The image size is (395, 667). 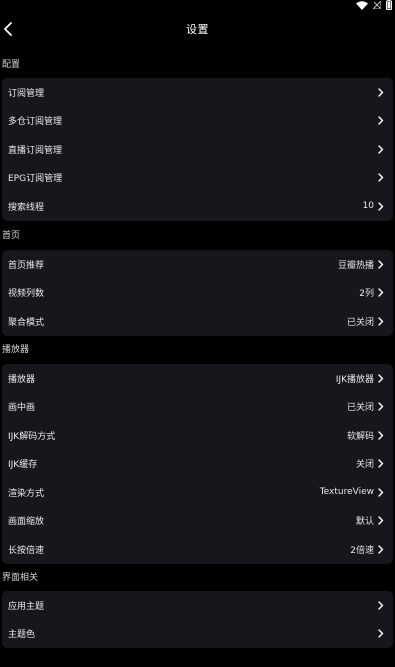 I want to click on settings-row-theme-color: 主题色, so click(x=197, y=634).